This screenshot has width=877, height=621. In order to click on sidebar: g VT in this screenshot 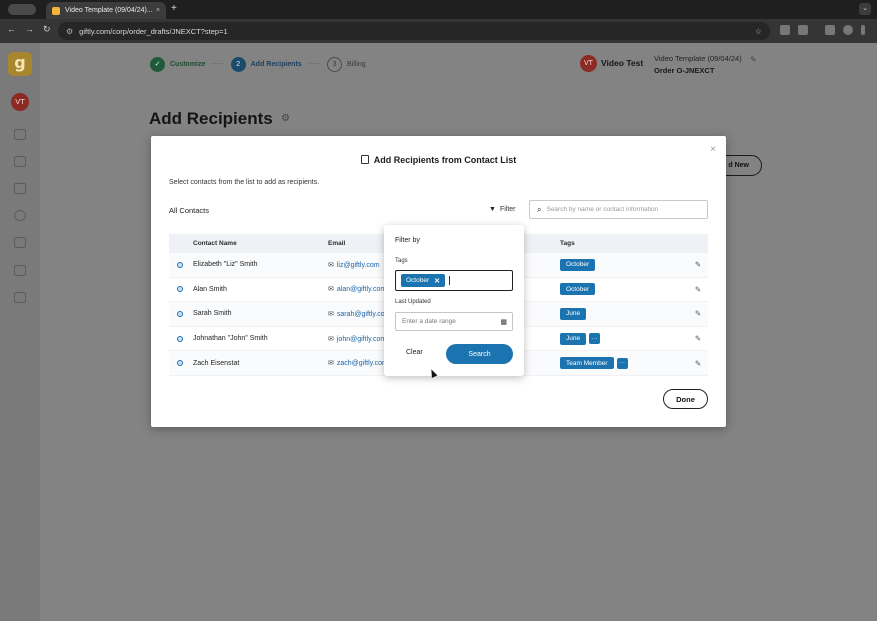, I will do `click(20, 332)`.